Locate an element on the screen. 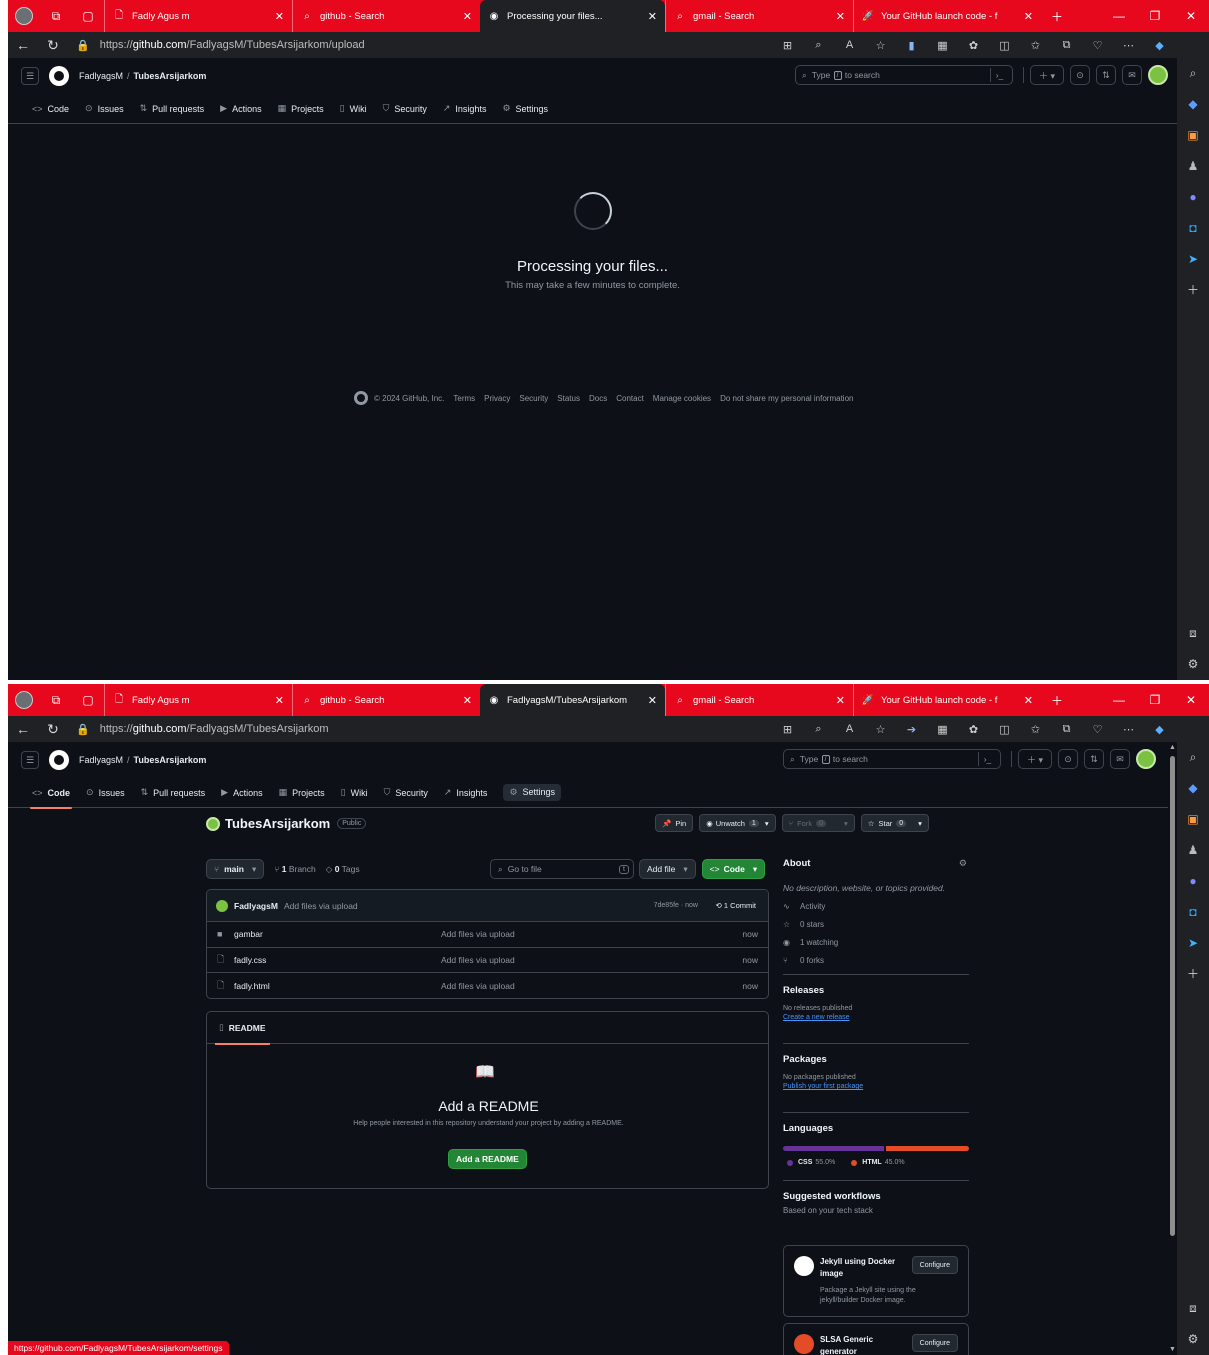 The width and height of the screenshot is (1209, 1355). refresh-icon: ↻ is located at coordinates (53, 45).